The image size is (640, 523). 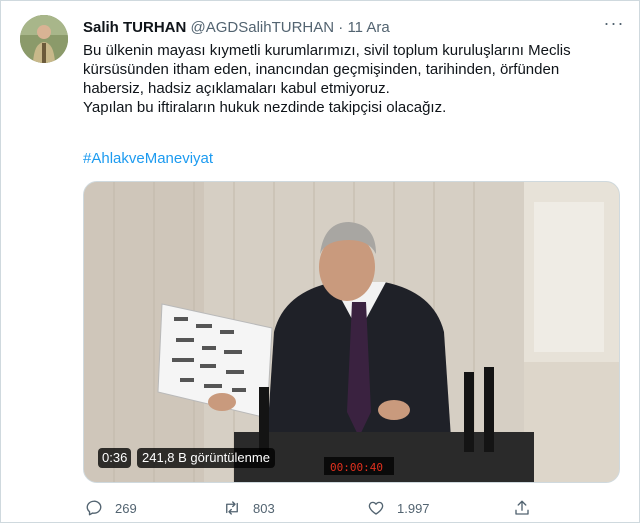 I want to click on like-icon, so click(x=376, y=508).